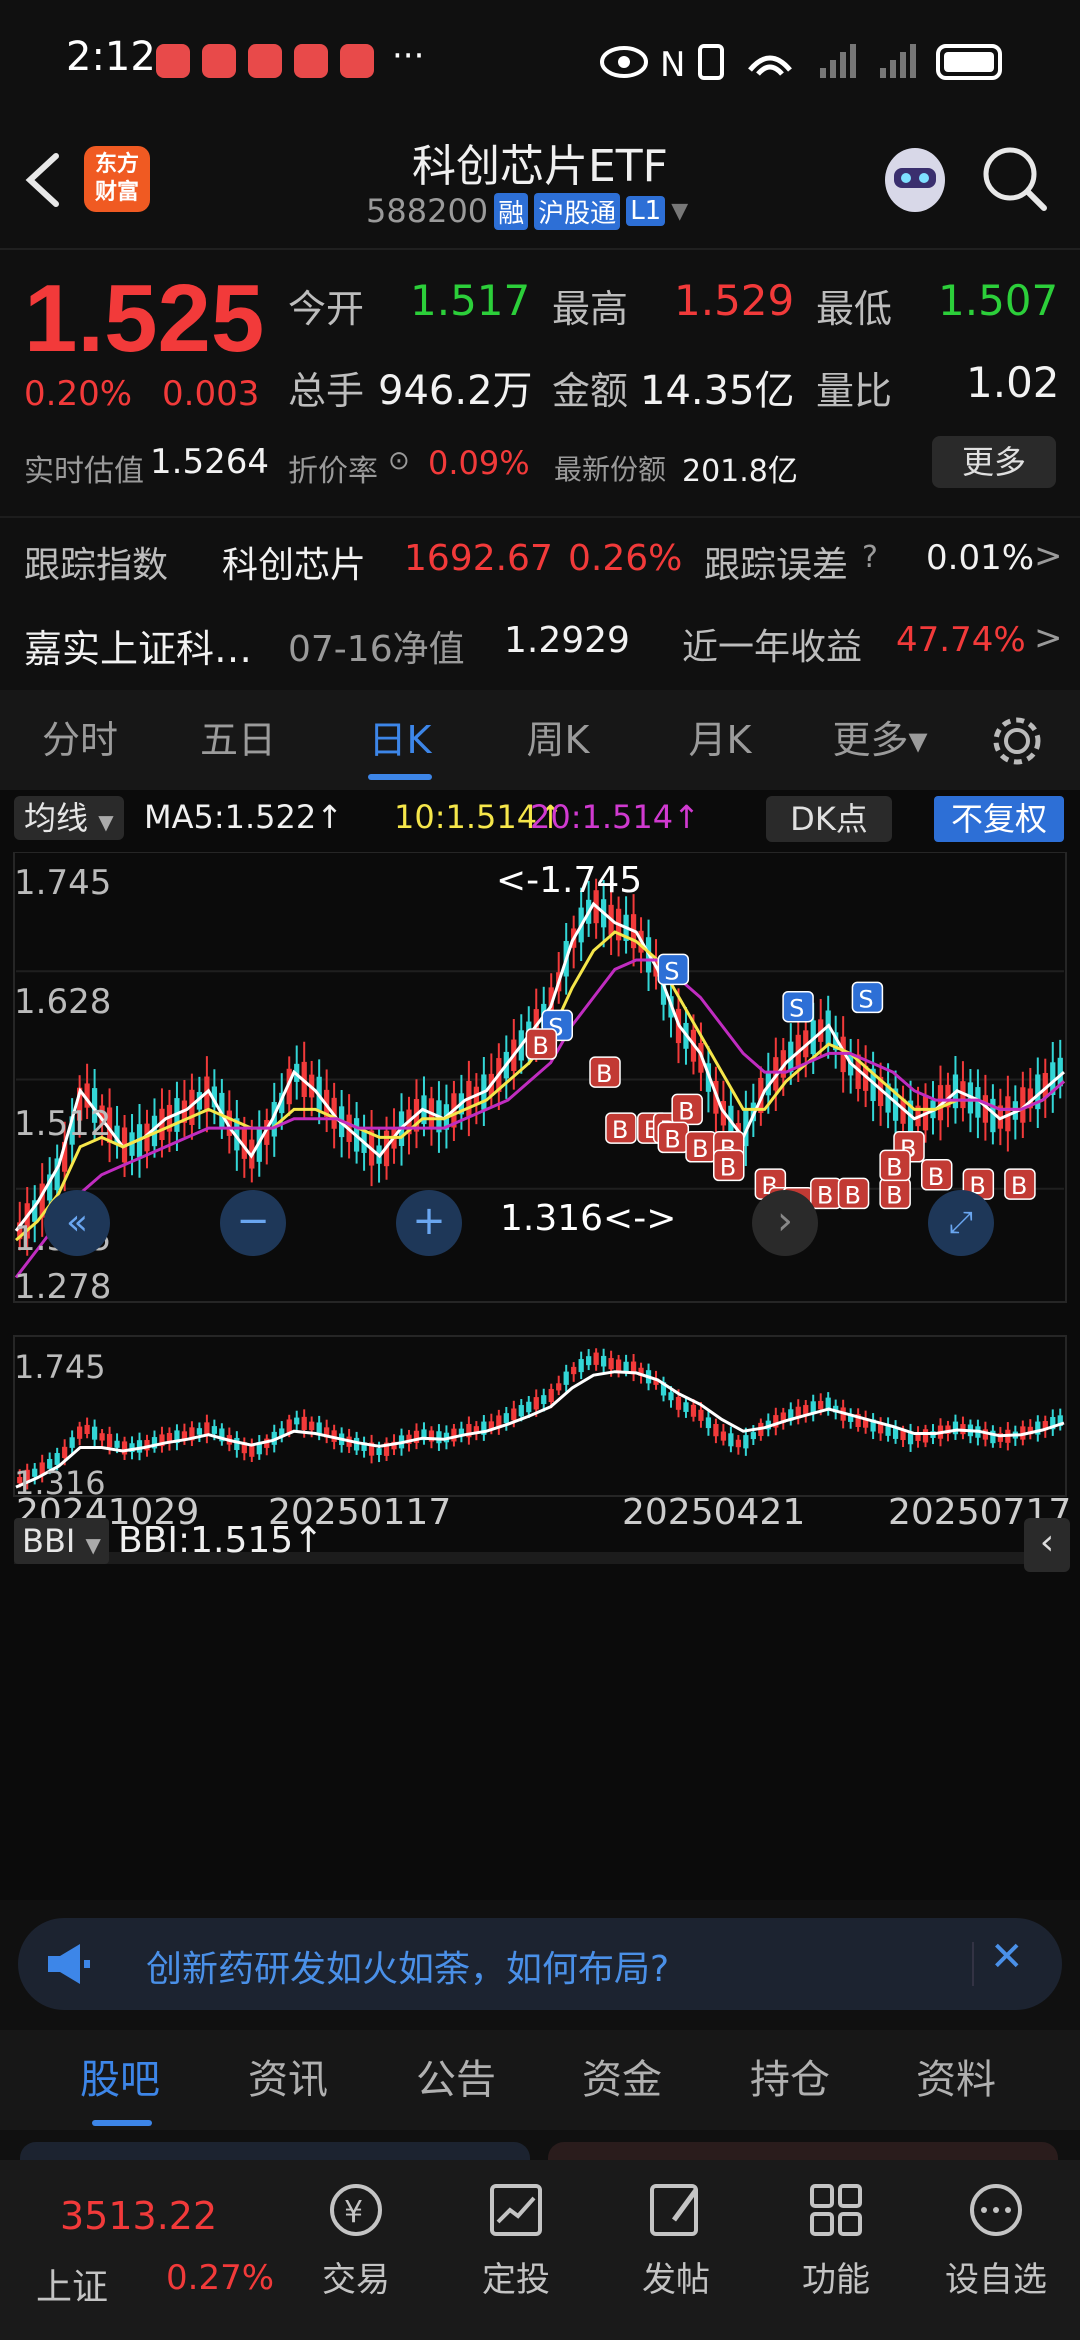 The width and height of the screenshot is (1080, 2340). I want to click on nav-watchlist-label: 设自选, so click(996, 2280).